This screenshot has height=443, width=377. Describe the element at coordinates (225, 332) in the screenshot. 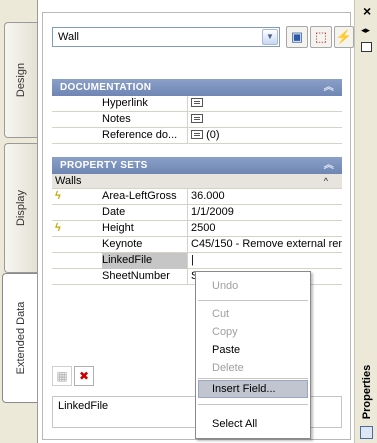

I see `menu-item-copy: Copy` at that location.